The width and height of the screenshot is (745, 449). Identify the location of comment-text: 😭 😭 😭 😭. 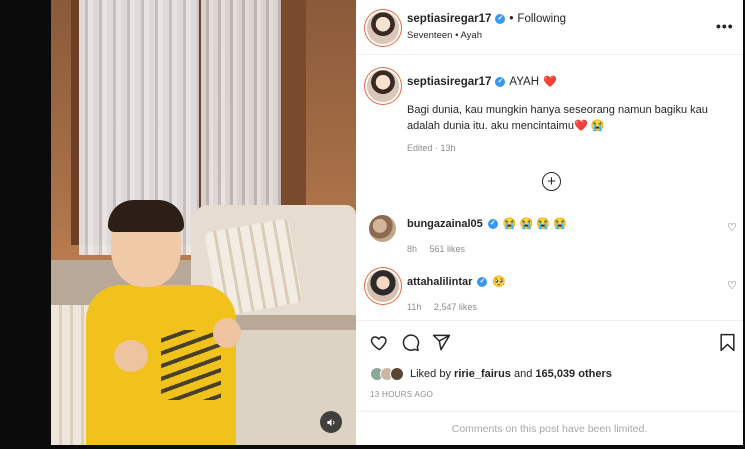
(534, 224).